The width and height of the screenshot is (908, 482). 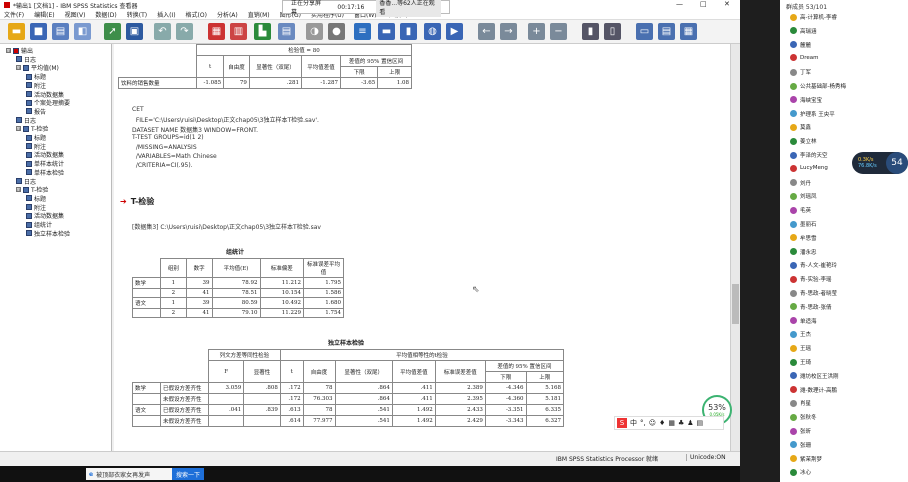 What do you see at coordinates (36, 207) in the screenshot?
I see `outline-item: 附注` at bounding box center [36, 207].